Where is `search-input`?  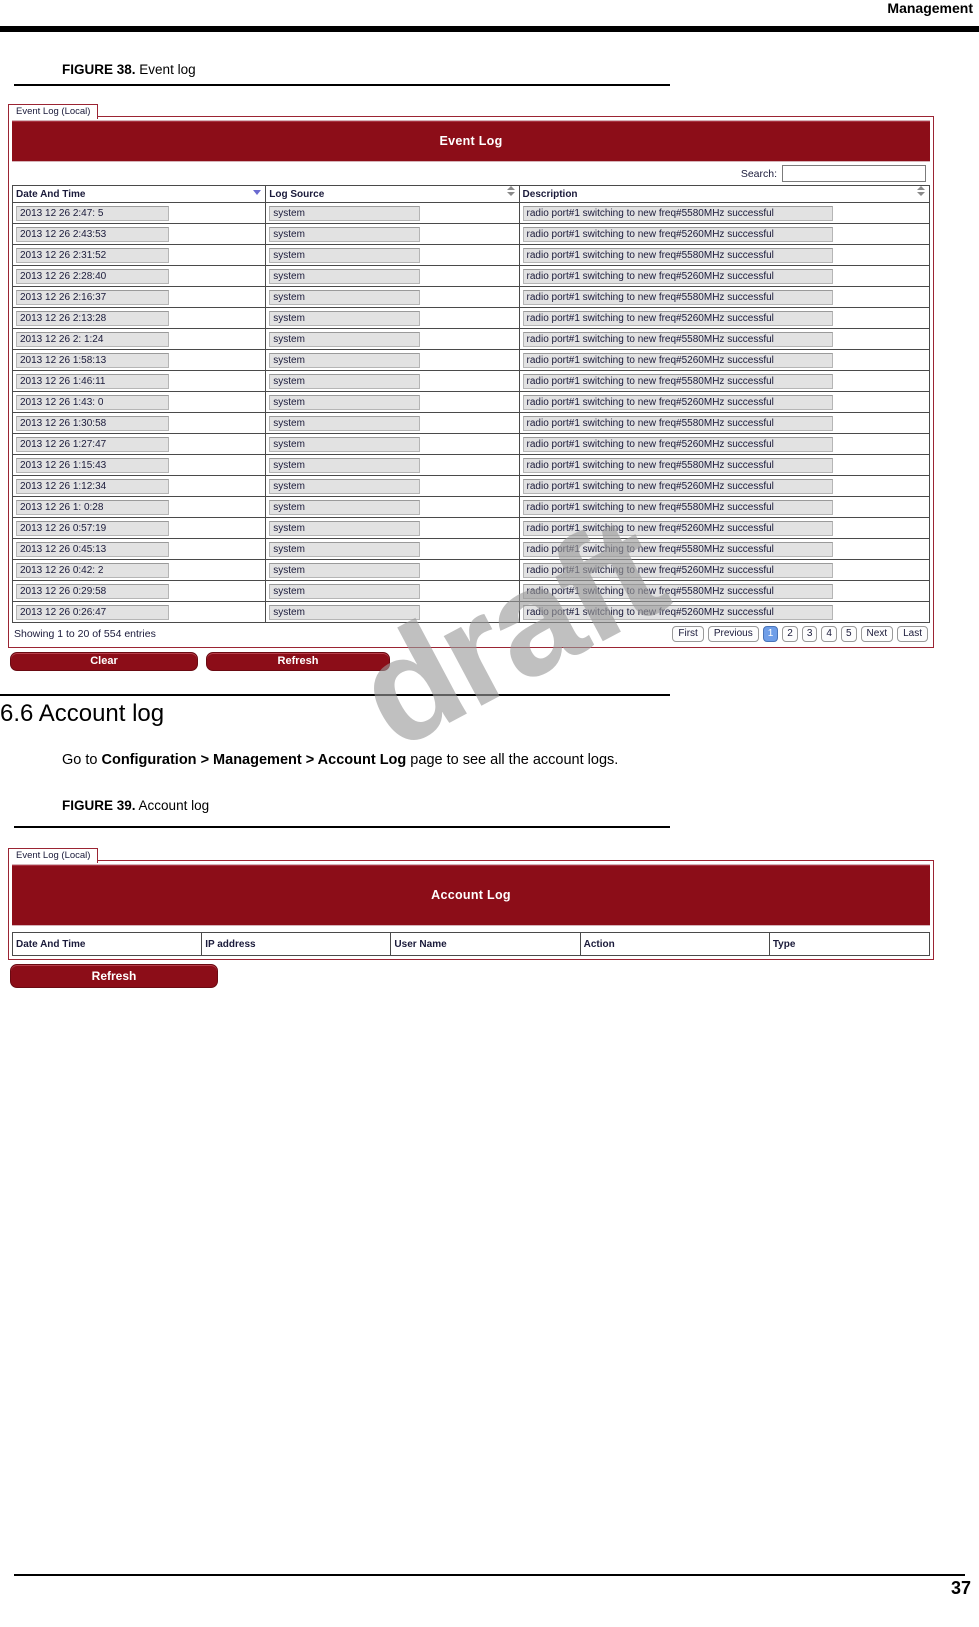 search-input is located at coordinates (854, 173).